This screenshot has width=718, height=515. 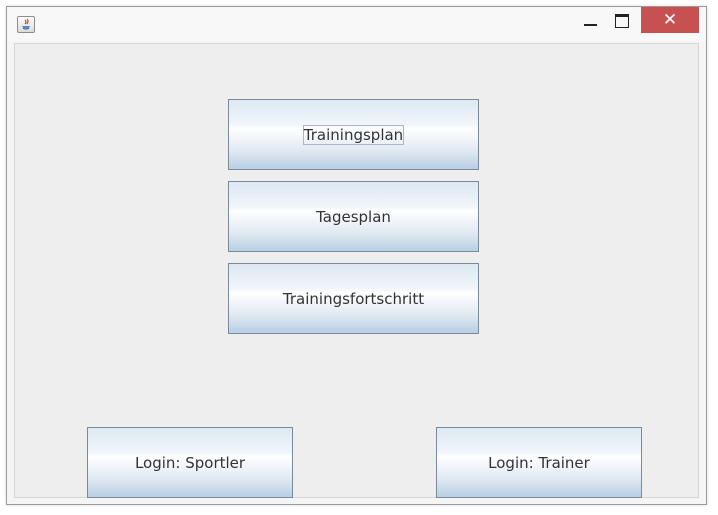 I want to click on minimize-icon, so click(x=590, y=25).